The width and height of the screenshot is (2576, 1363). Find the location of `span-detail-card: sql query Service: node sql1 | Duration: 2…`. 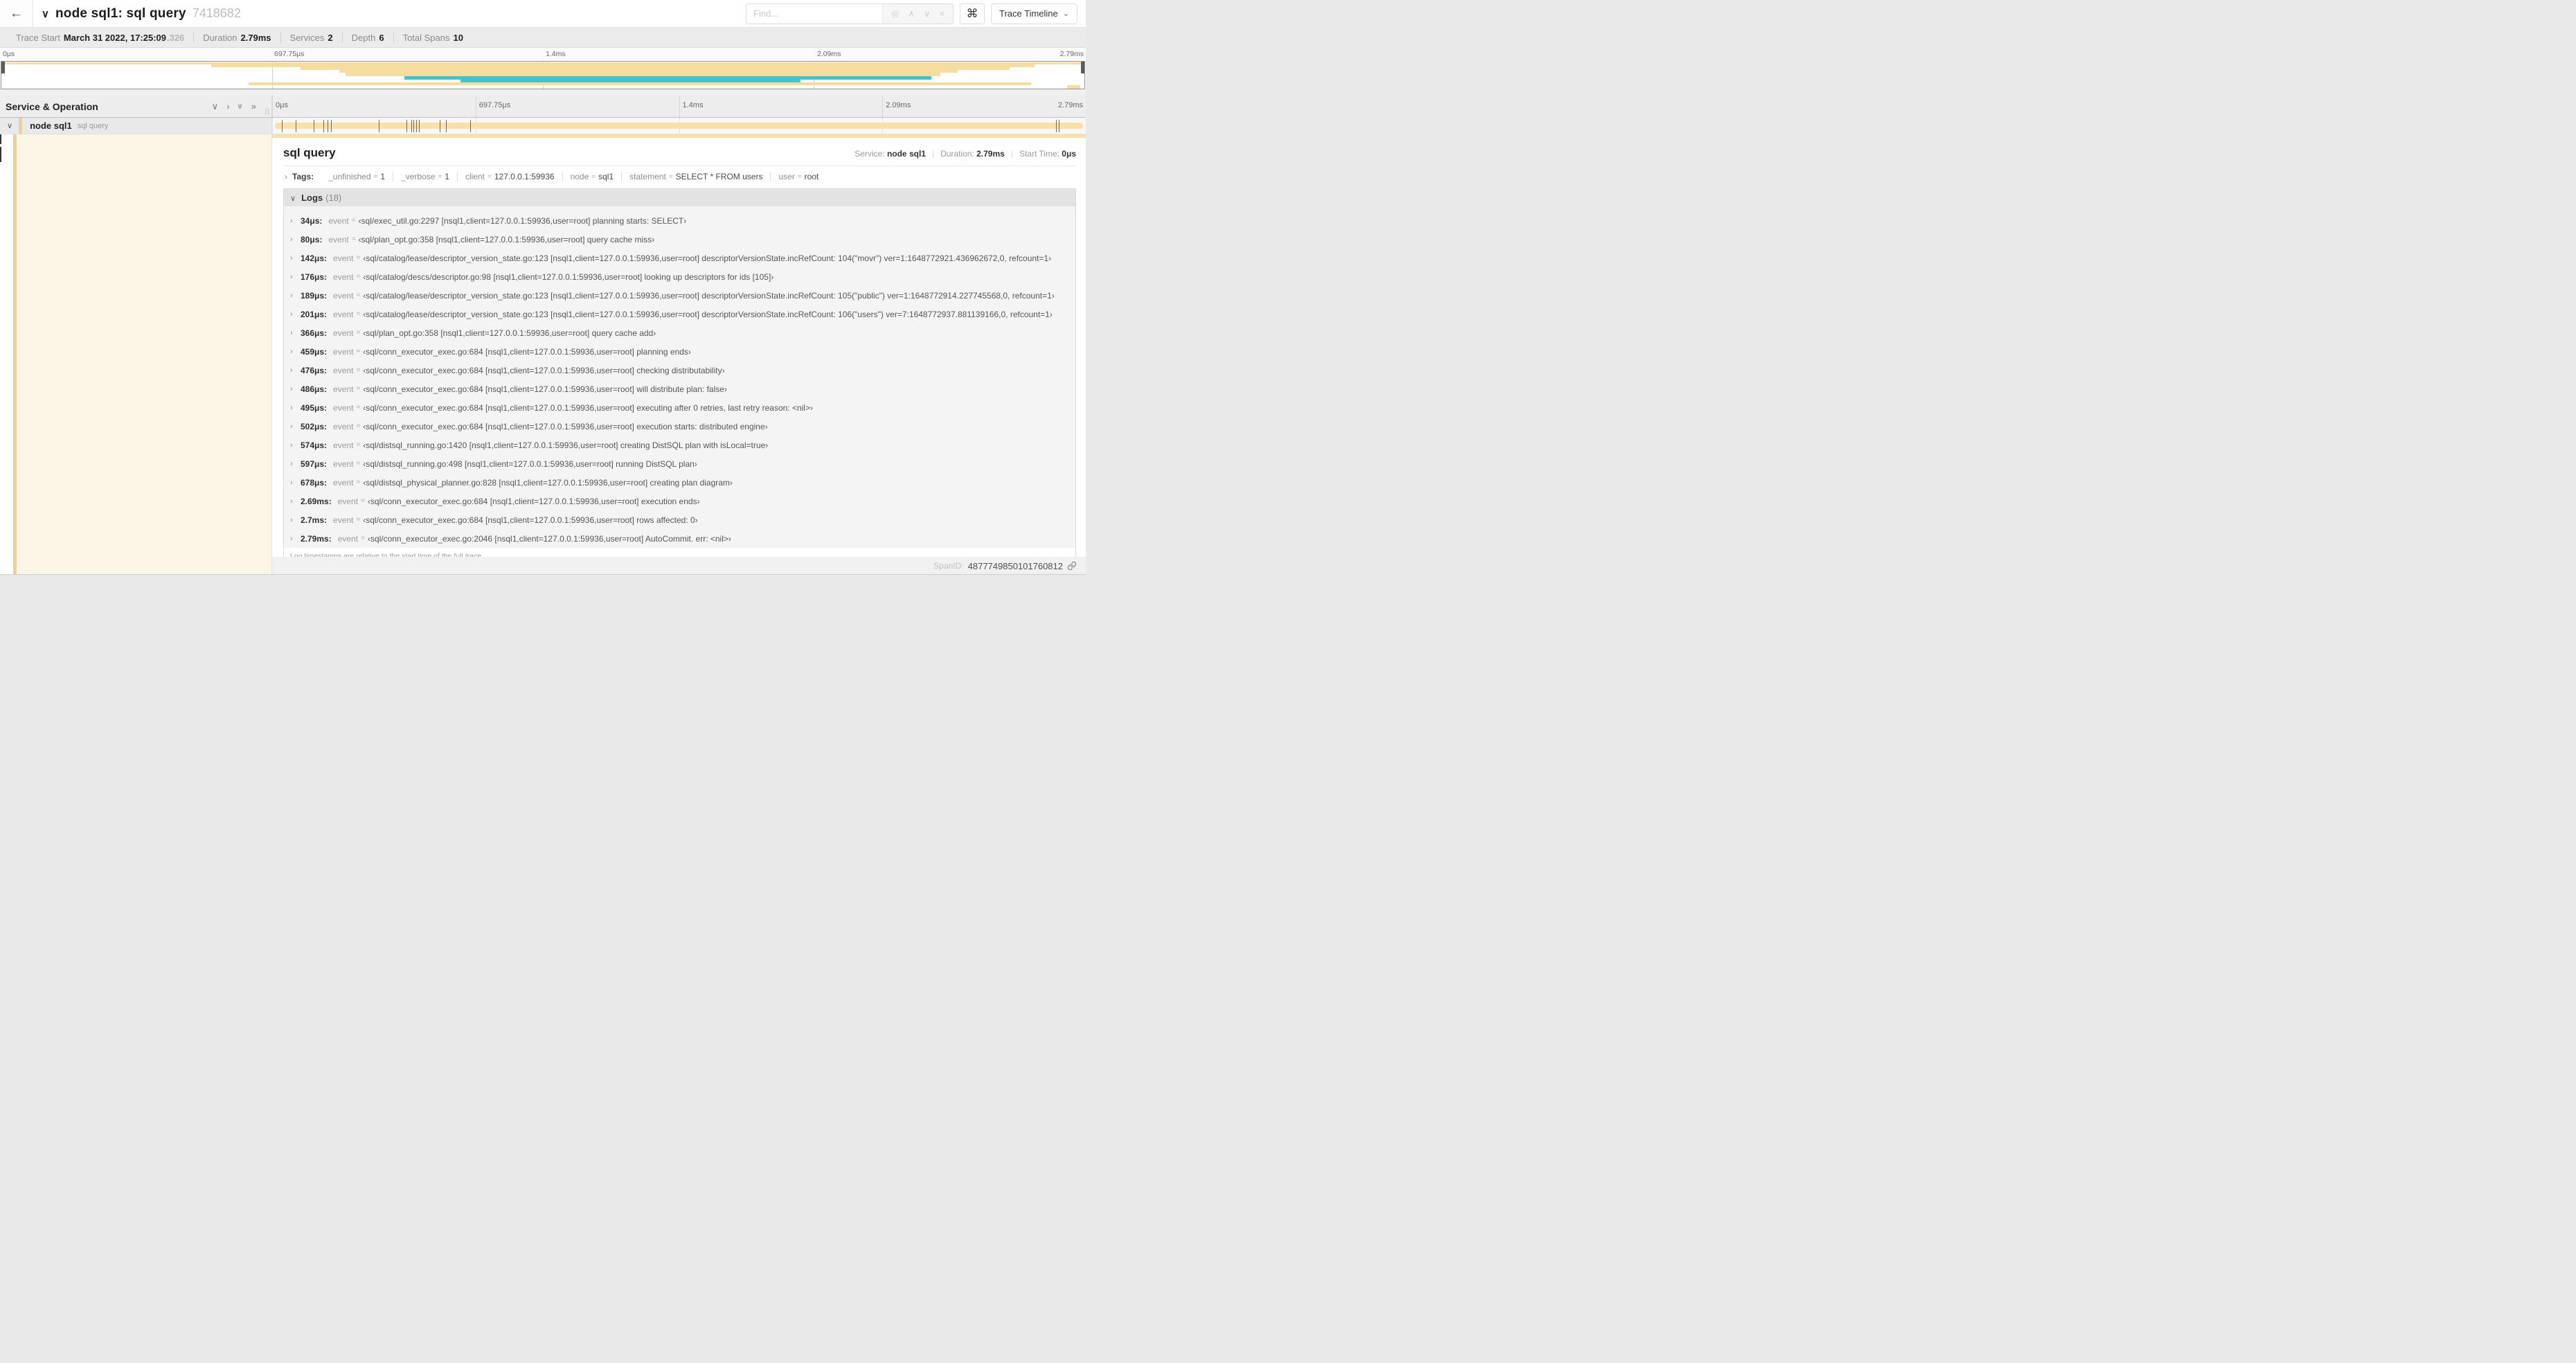

span-detail-card: sql query Service: node sql1 | Duration: 2… is located at coordinates (679, 348).